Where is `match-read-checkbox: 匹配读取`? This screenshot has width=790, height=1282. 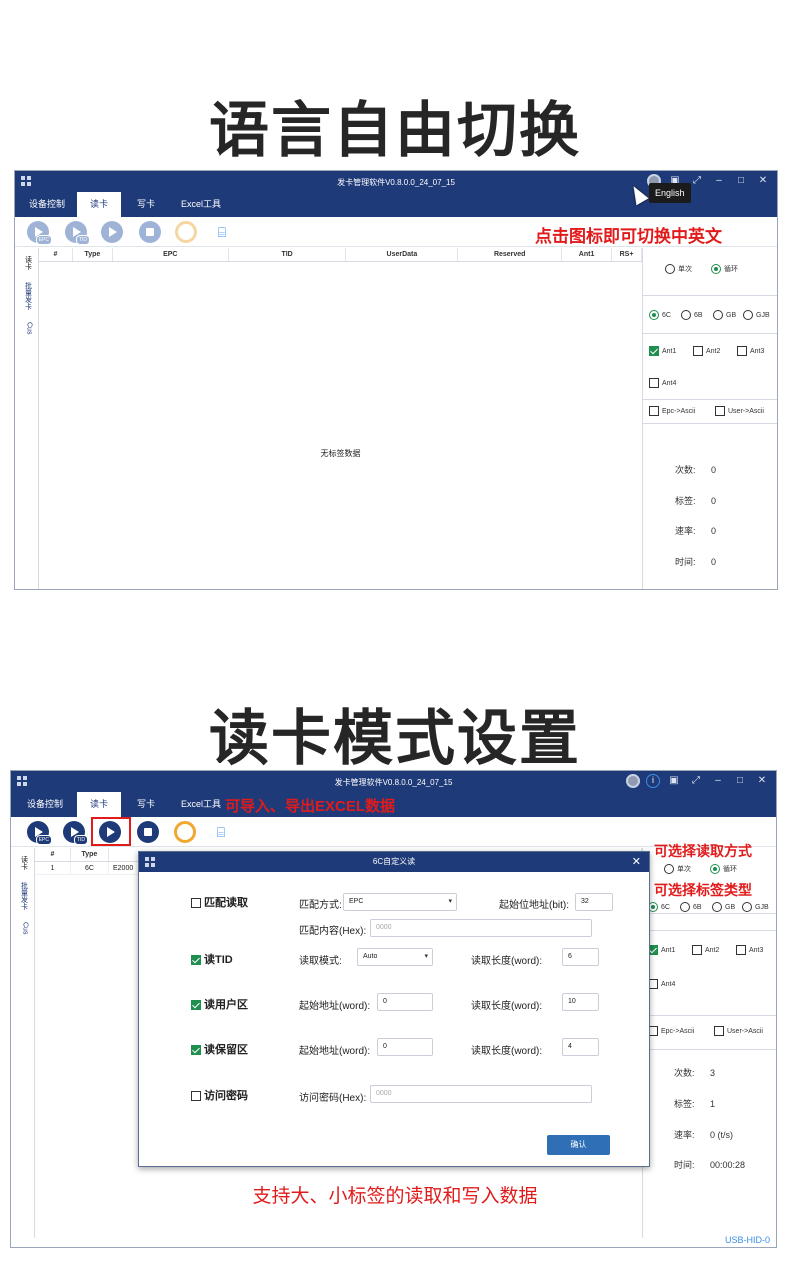 match-read-checkbox: 匹配读取 is located at coordinates (219, 902).